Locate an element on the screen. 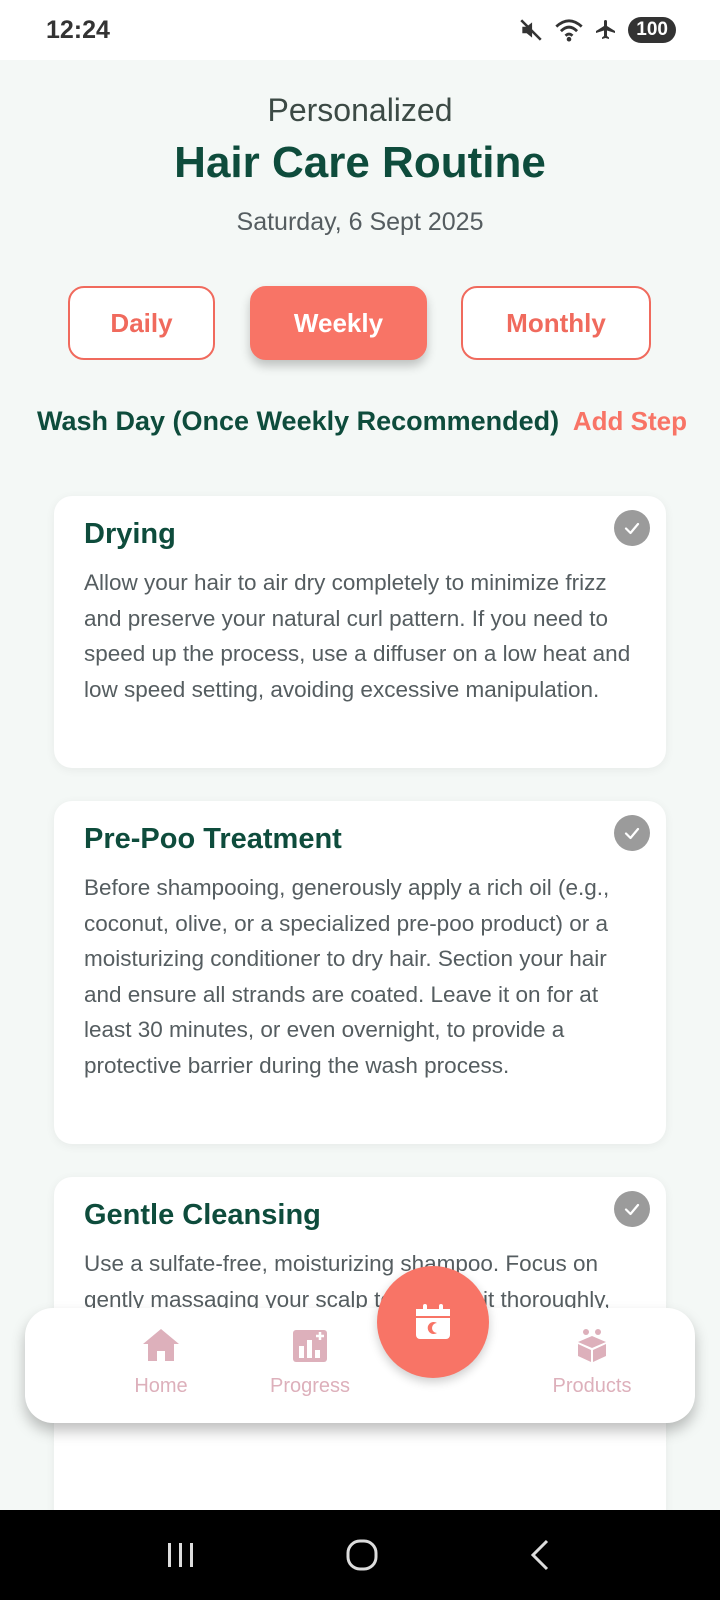  bottom-nav-bar: Home Progress Products is located at coordinates (360, 1365).